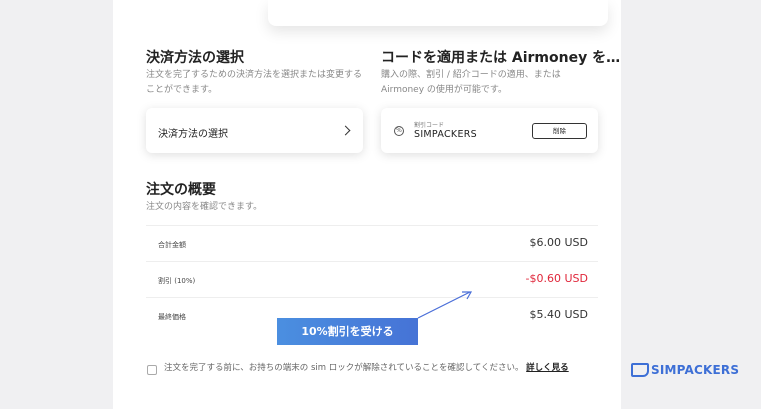 Image resolution: width=761 pixels, height=409 pixels. I want to click on learn-more-link: 詳しく見る, so click(547, 368).